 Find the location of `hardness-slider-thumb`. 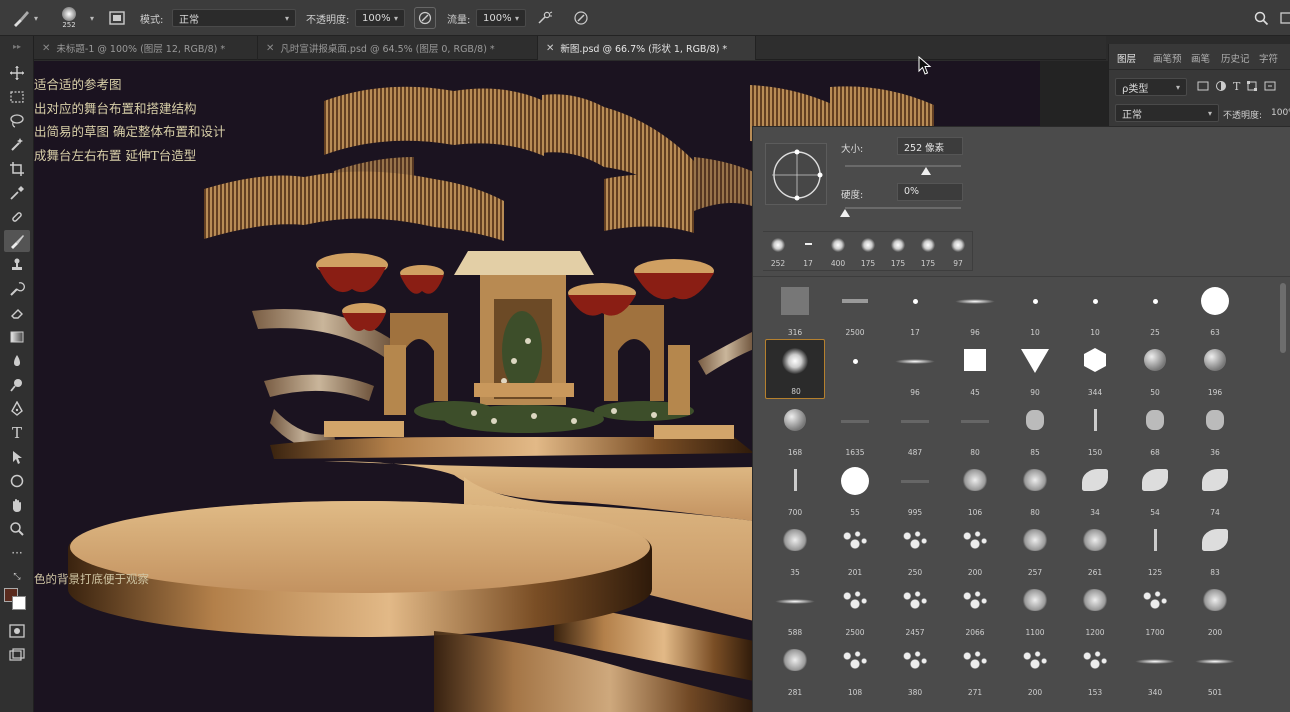

hardness-slider-thumb is located at coordinates (845, 213).